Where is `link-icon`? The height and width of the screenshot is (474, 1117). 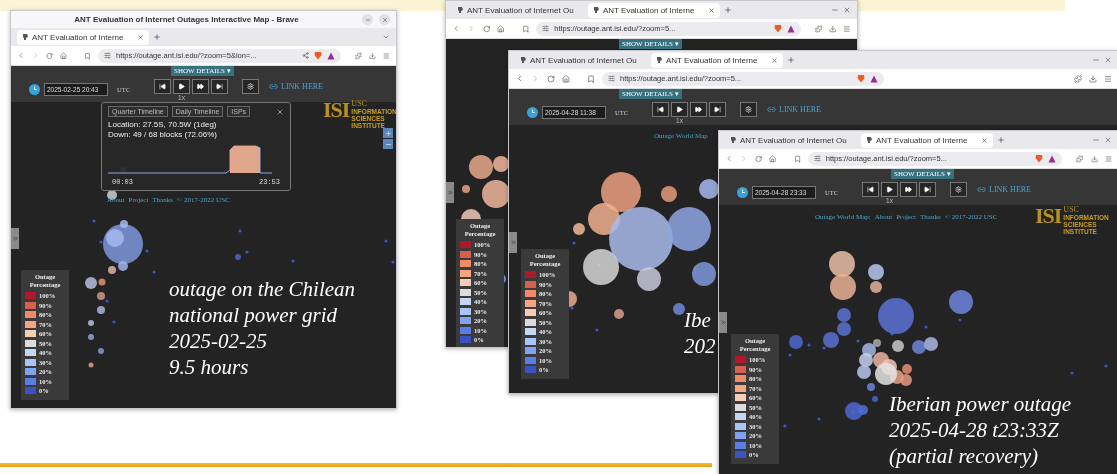 link-icon is located at coordinates (771, 109).